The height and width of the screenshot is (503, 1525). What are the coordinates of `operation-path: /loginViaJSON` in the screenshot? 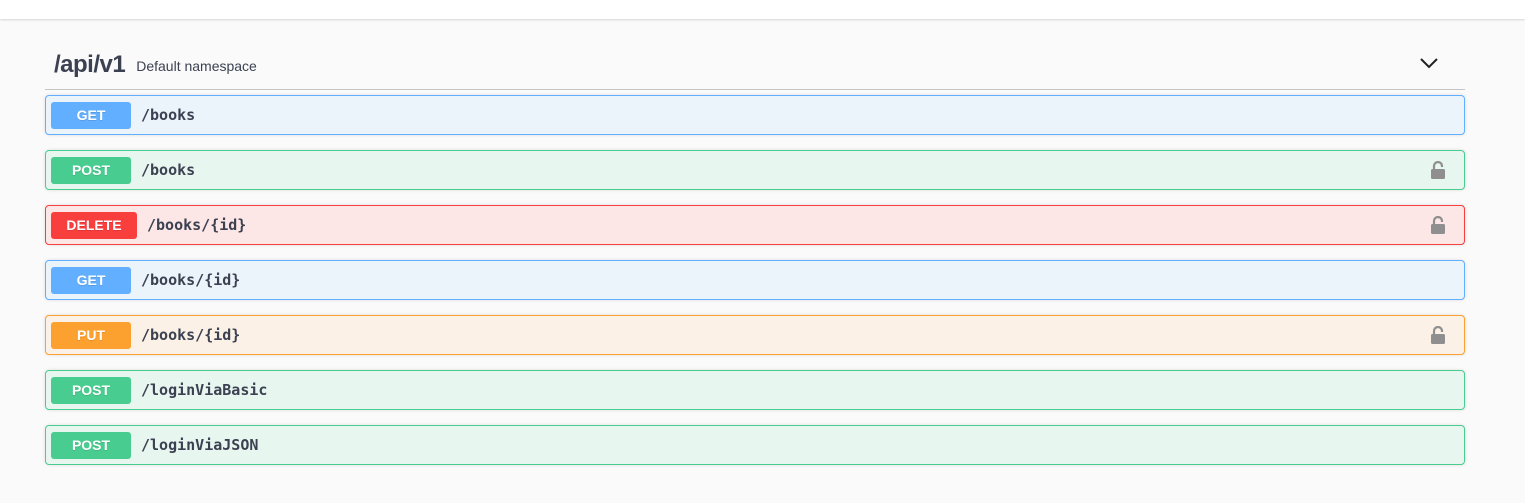 It's located at (200, 445).